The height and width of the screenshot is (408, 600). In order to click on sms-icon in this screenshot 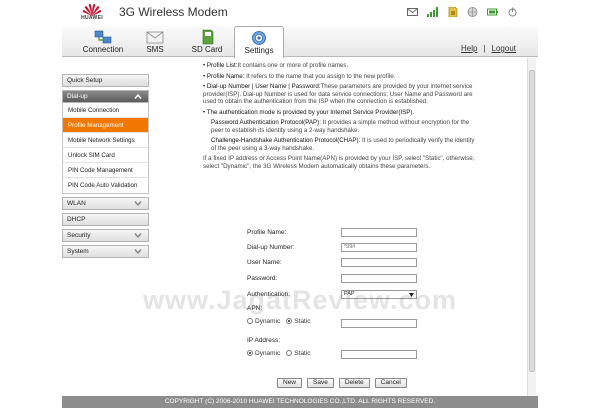, I will do `click(155, 37)`.